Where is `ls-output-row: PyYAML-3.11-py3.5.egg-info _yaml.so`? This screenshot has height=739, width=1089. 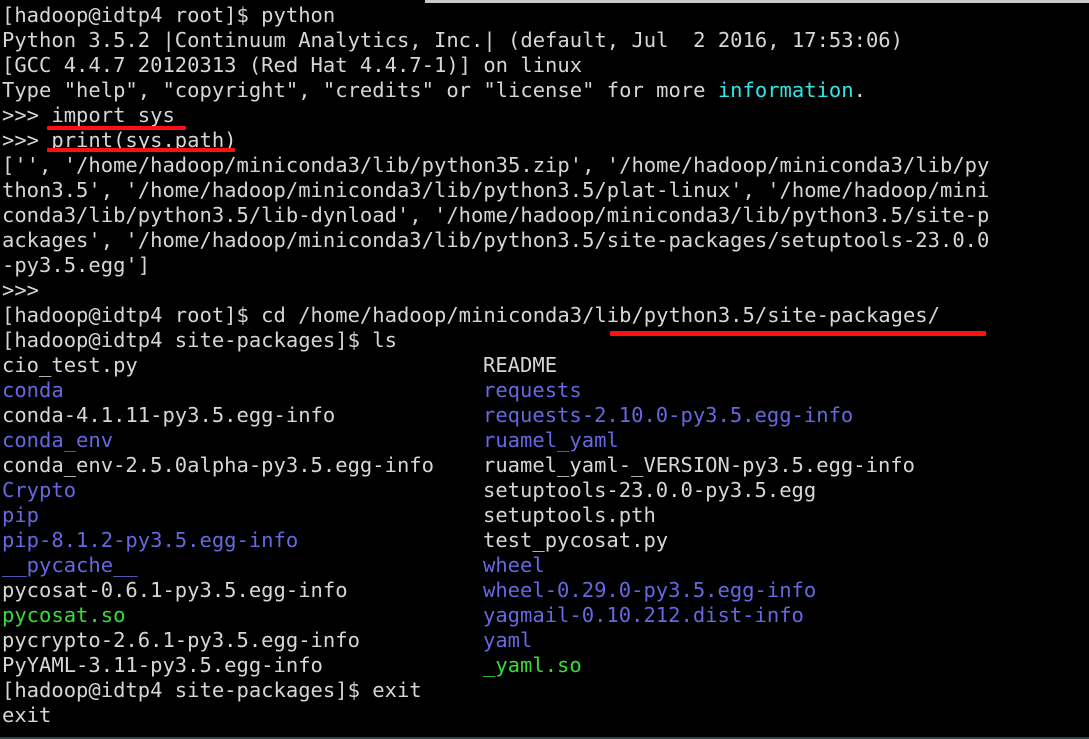 ls-output-row: PyYAML-3.11-py3.5.egg-info _yaml.so is located at coordinates (544, 665).